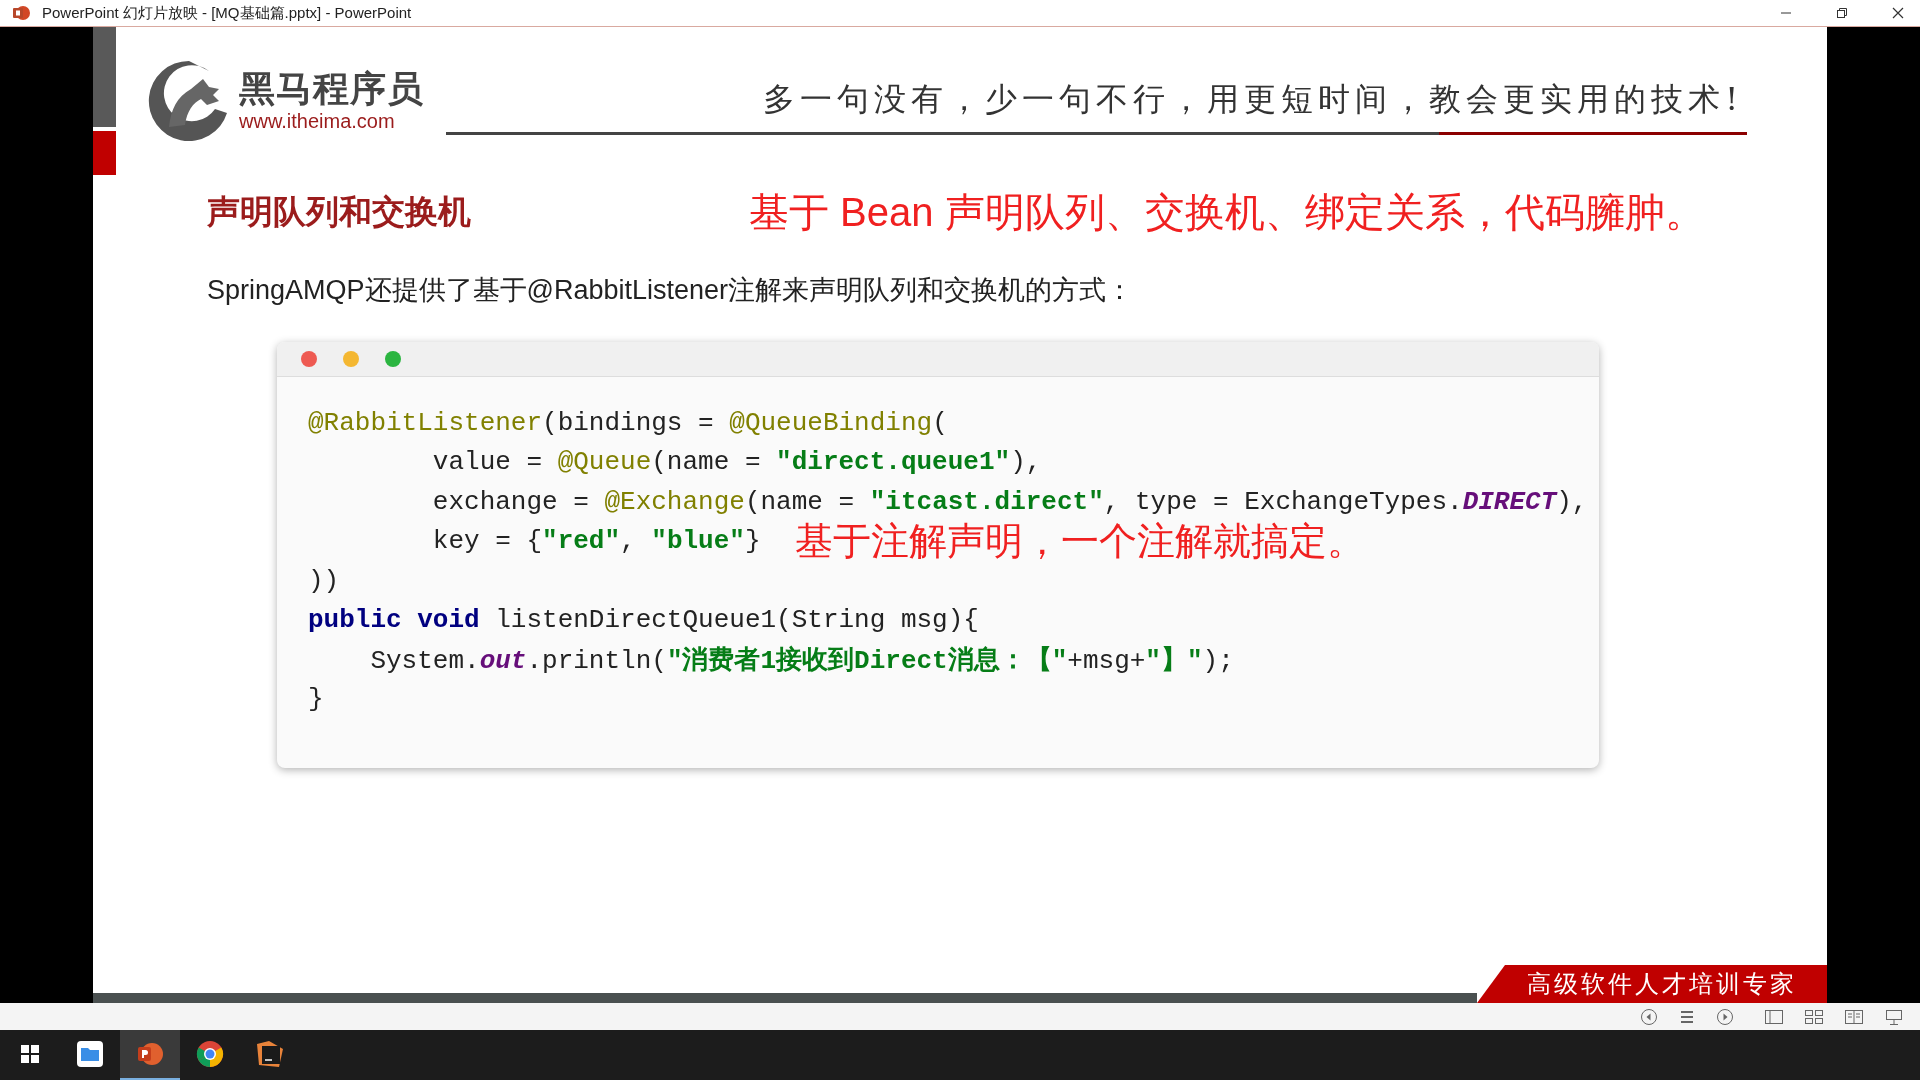  What do you see at coordinates (1894, 1016) in the screenshot?
I see `slideshow-icon` at bounding box center [1894, 1016].